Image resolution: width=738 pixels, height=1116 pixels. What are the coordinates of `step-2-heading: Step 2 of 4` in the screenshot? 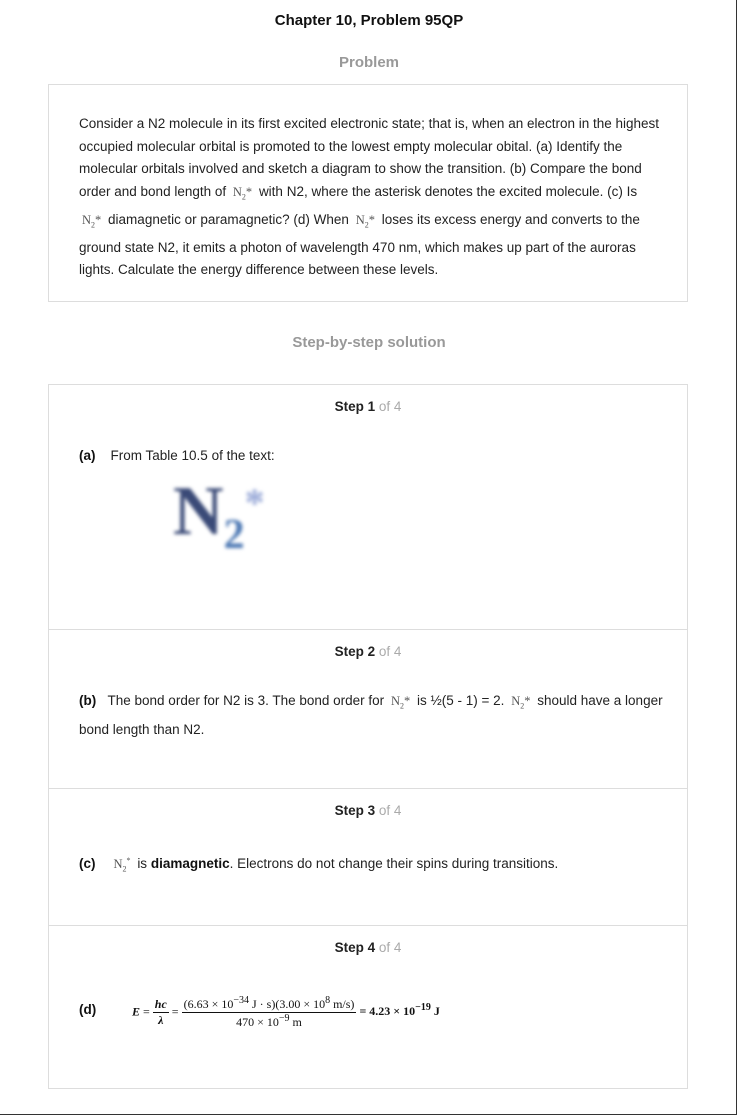 It's located at (368, 651).